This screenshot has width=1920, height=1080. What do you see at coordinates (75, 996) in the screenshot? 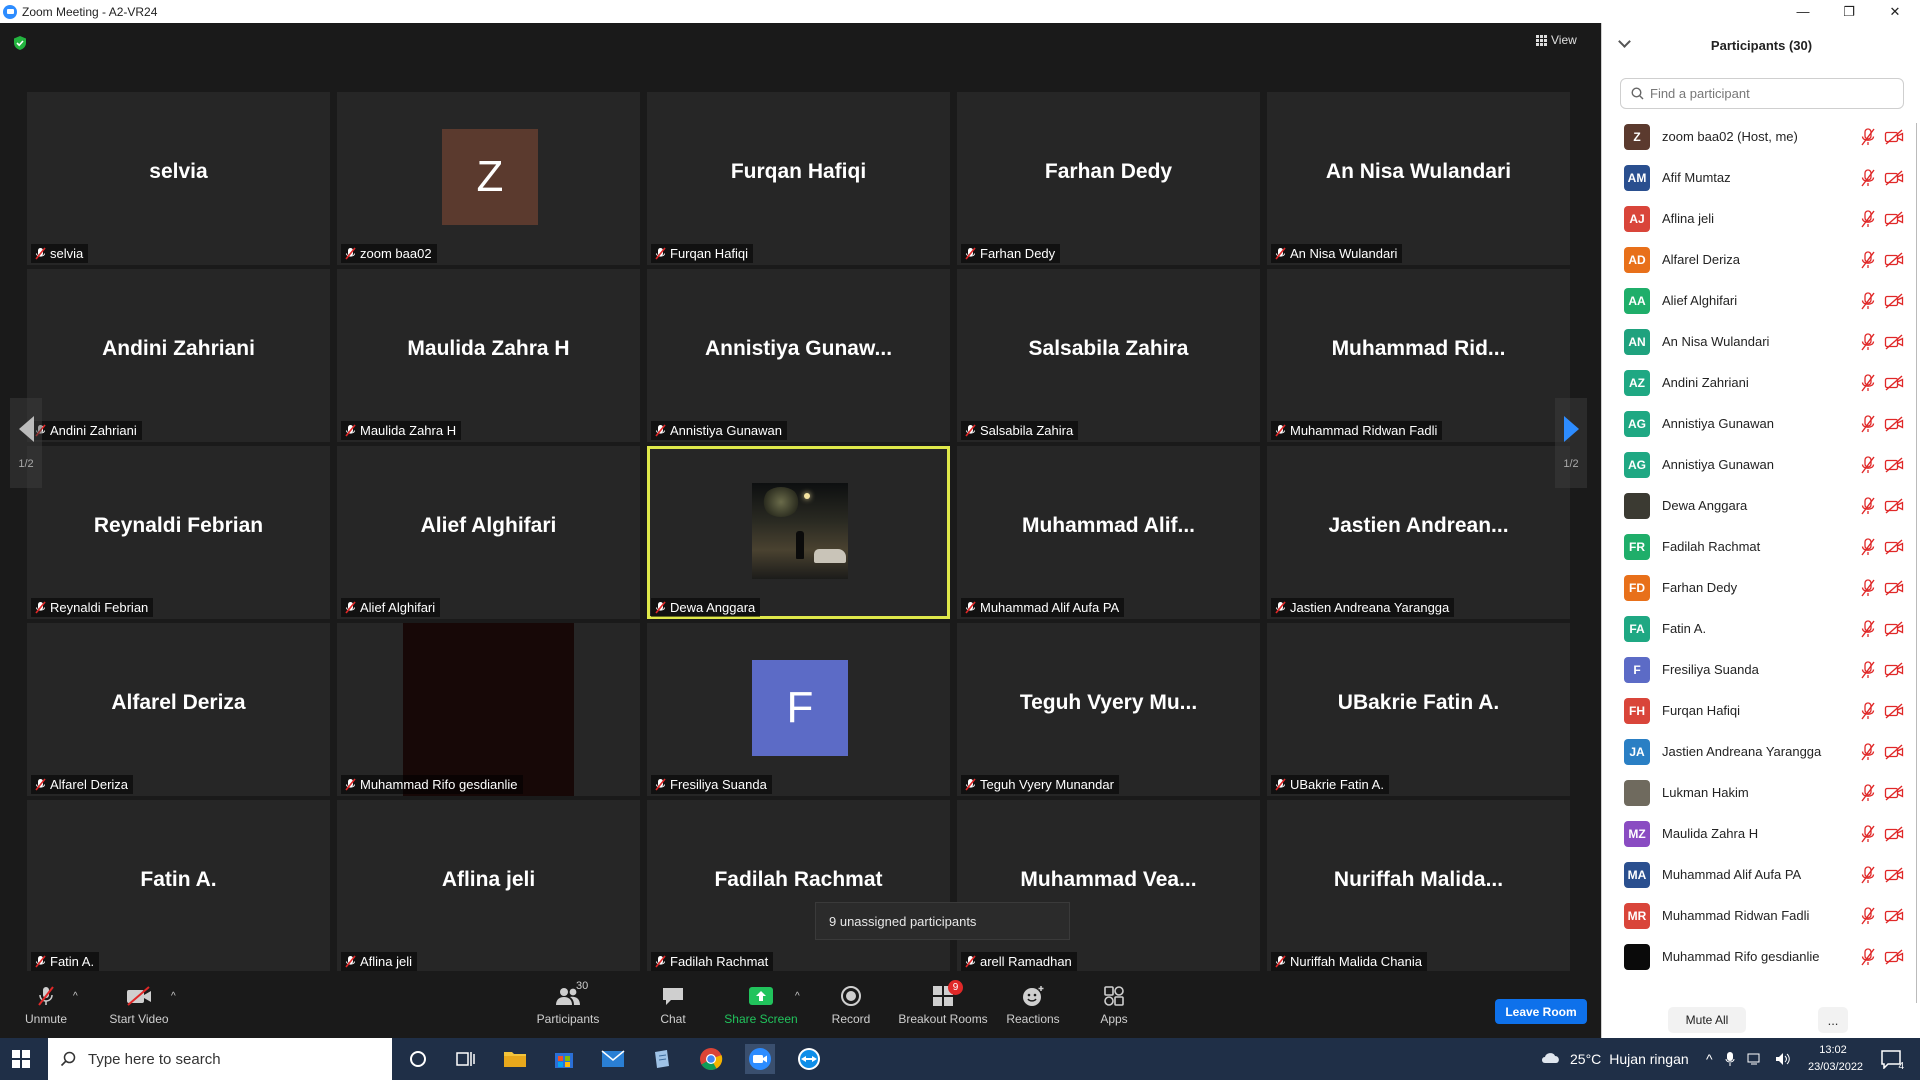
I see `audio-options-caret-icon: ^` at bounding box center [75, 996].